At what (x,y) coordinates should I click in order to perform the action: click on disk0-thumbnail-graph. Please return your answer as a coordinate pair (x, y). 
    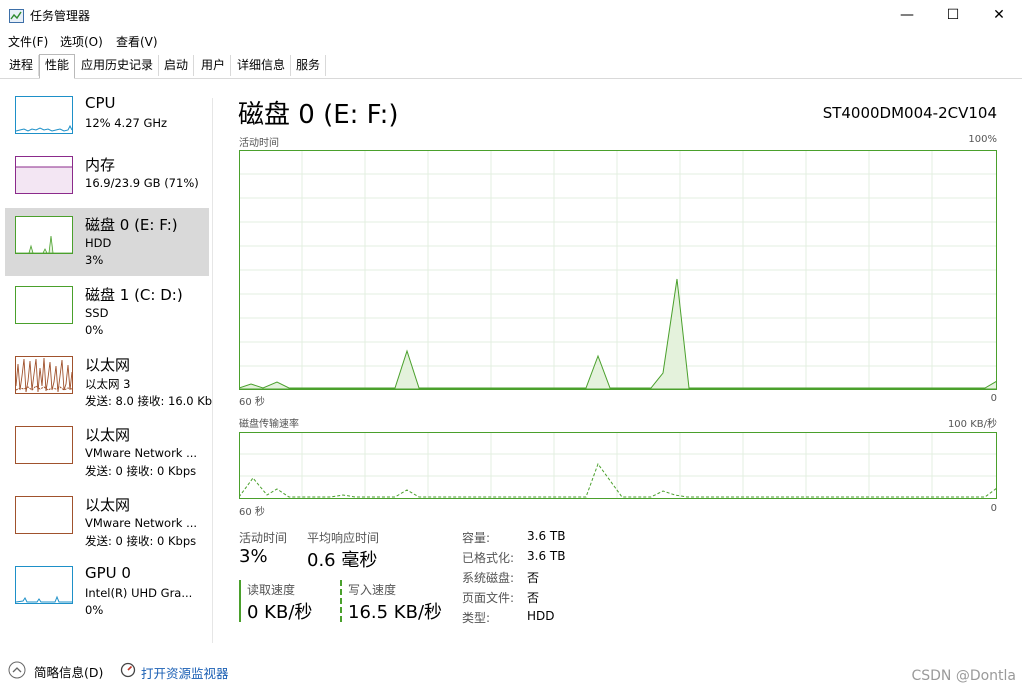
    Looking at the image, I should click on (44, 235).